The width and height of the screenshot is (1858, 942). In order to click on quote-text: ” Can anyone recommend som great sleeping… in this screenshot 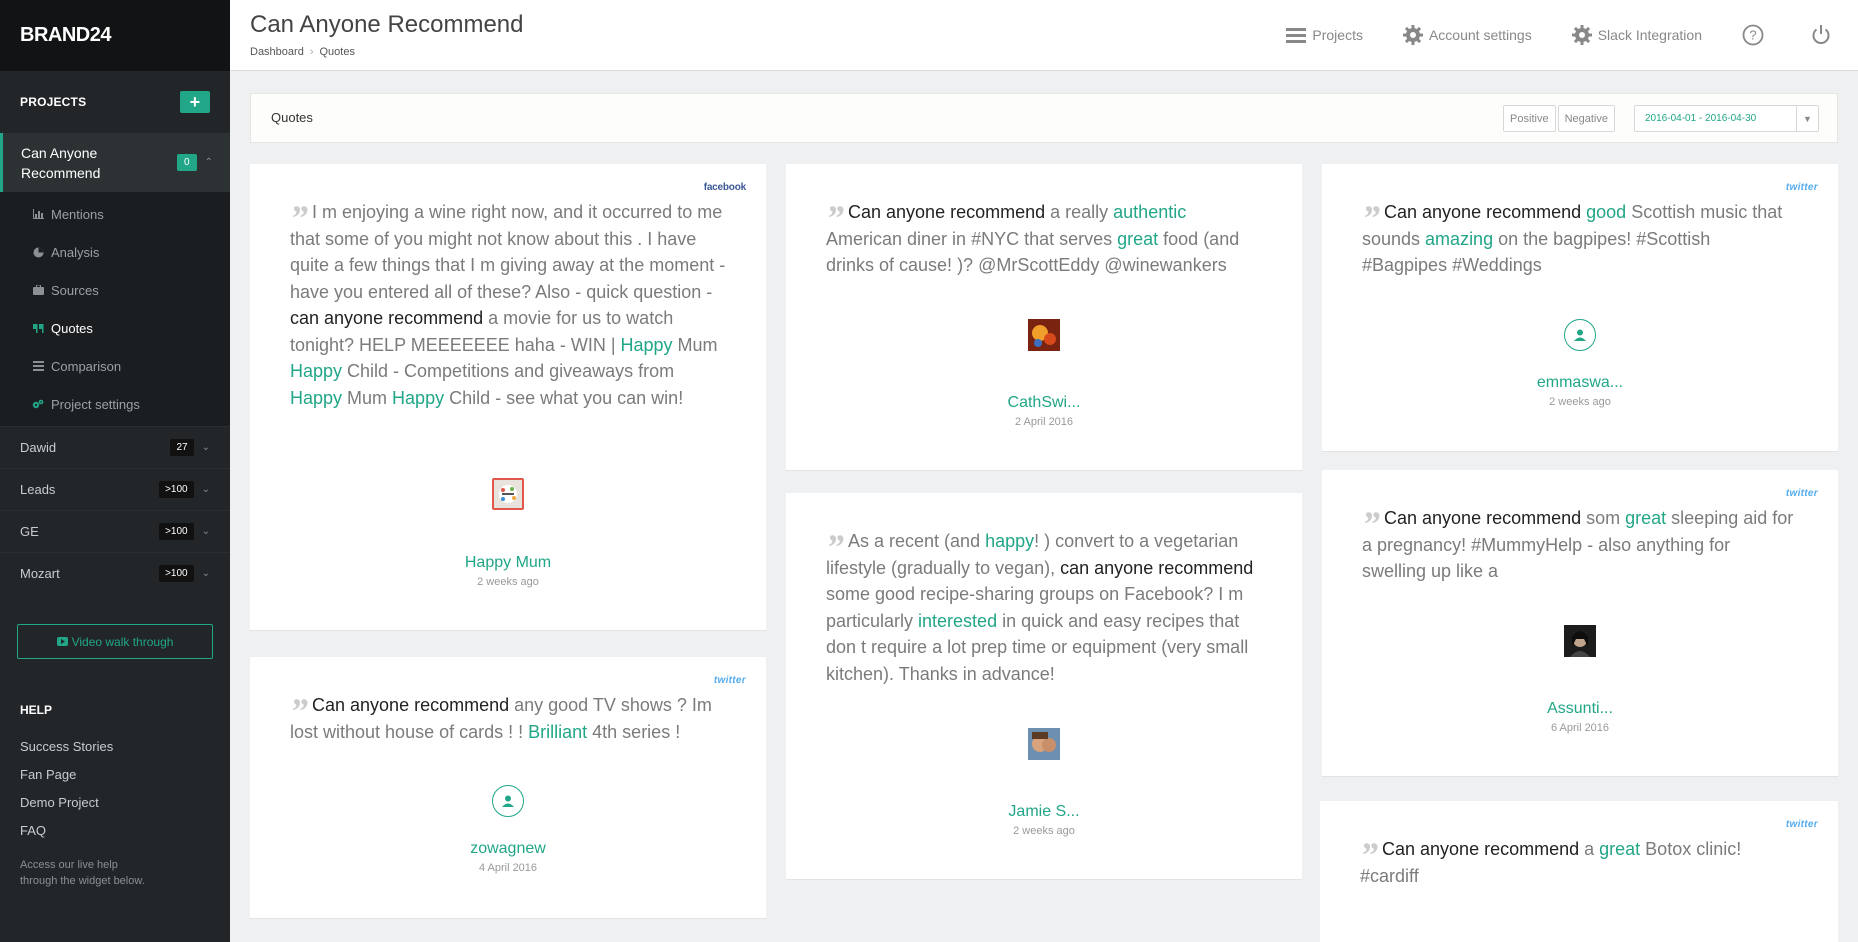, I will do `click(1580, 545)`.